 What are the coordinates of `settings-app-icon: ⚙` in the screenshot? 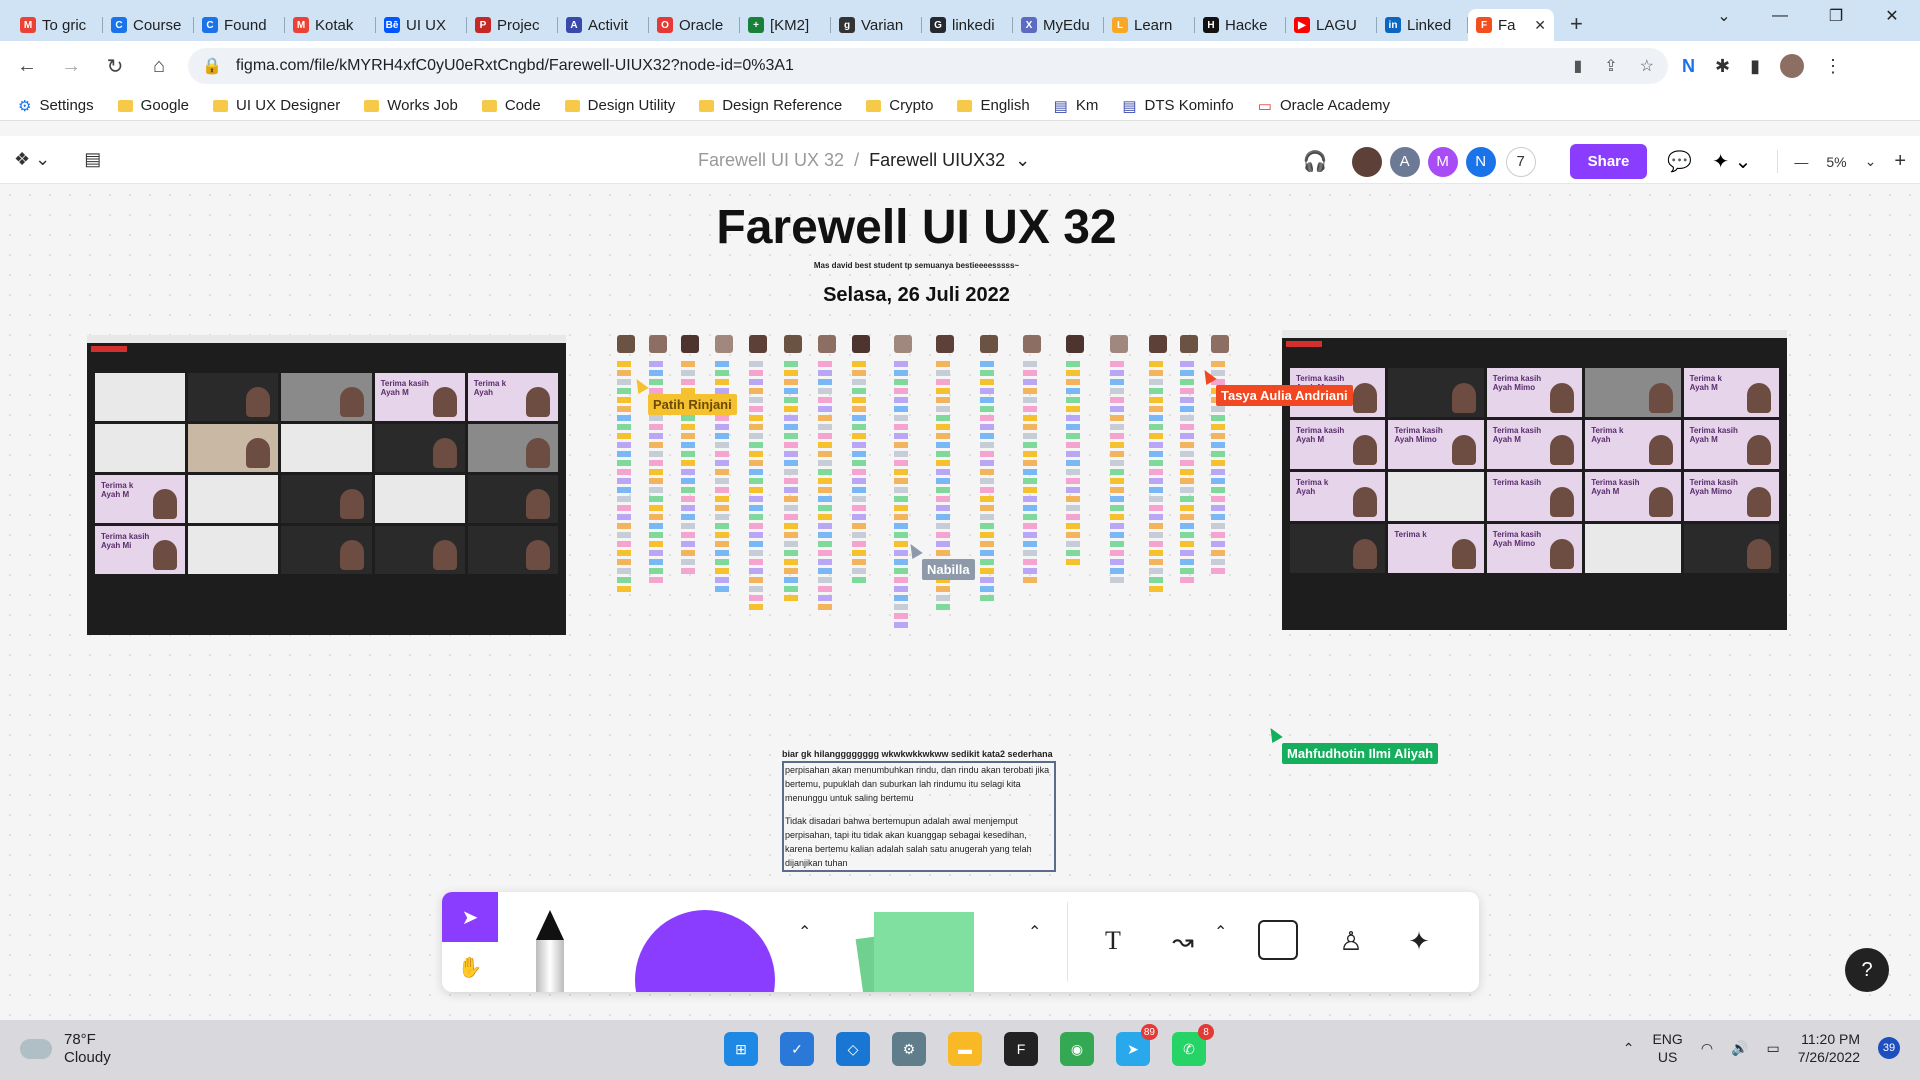 It's located at (909, 1049).